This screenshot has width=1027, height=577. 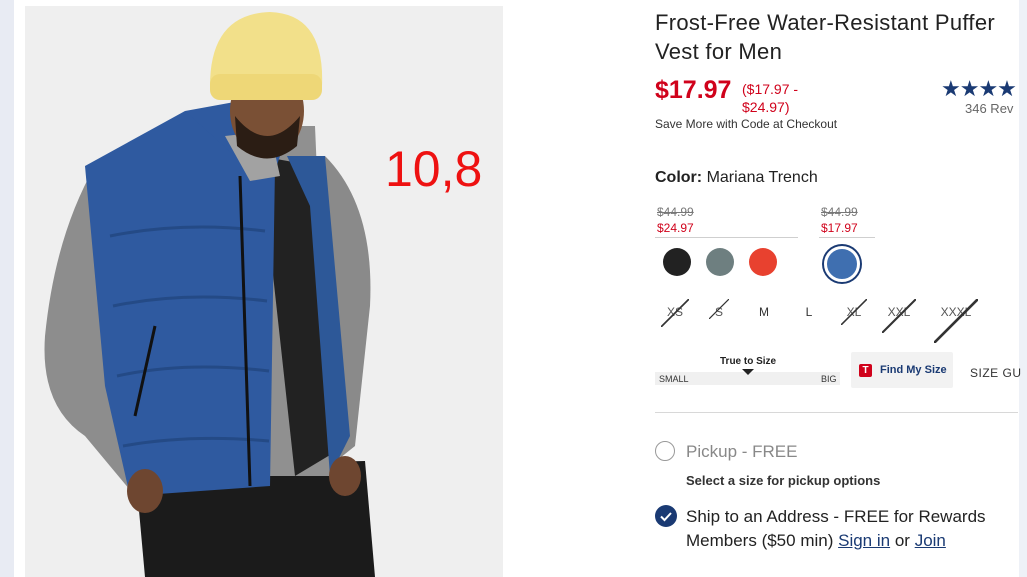 What do you see at coordinates (748, 361) in the screenshot?
I see `fit-rating-label: True to Size` at bounding box center [748, 361].